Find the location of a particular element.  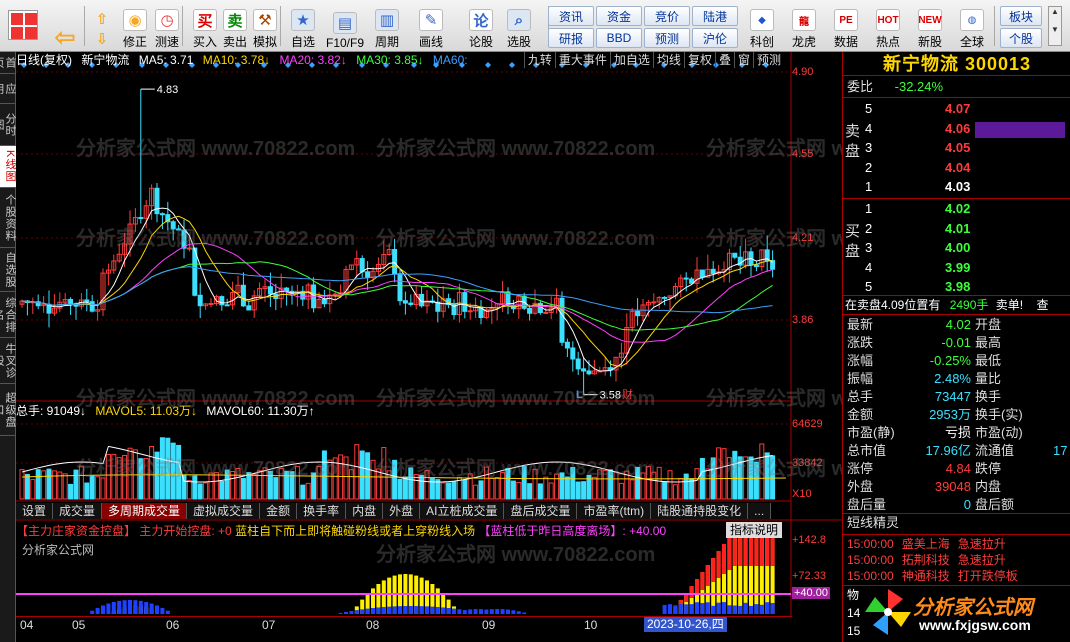

news-item: 15:00:00 神通科技 打开跌停板 is located at coordinates (932, 576).